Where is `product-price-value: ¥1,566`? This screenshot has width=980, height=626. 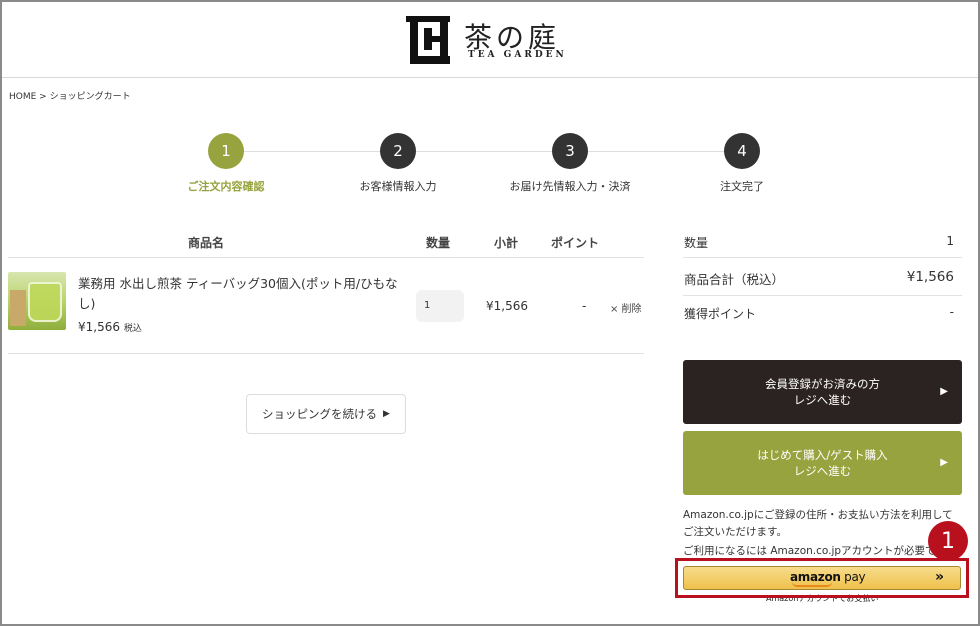 product-price-value: ¥1,566 is located at coordinates (99, 327).